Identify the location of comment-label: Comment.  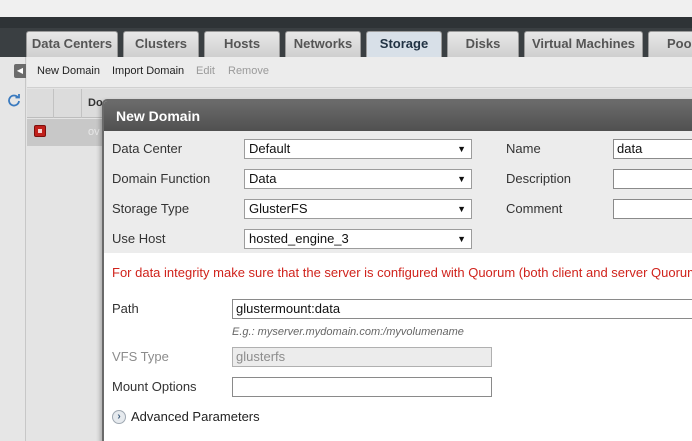
(534, 208).